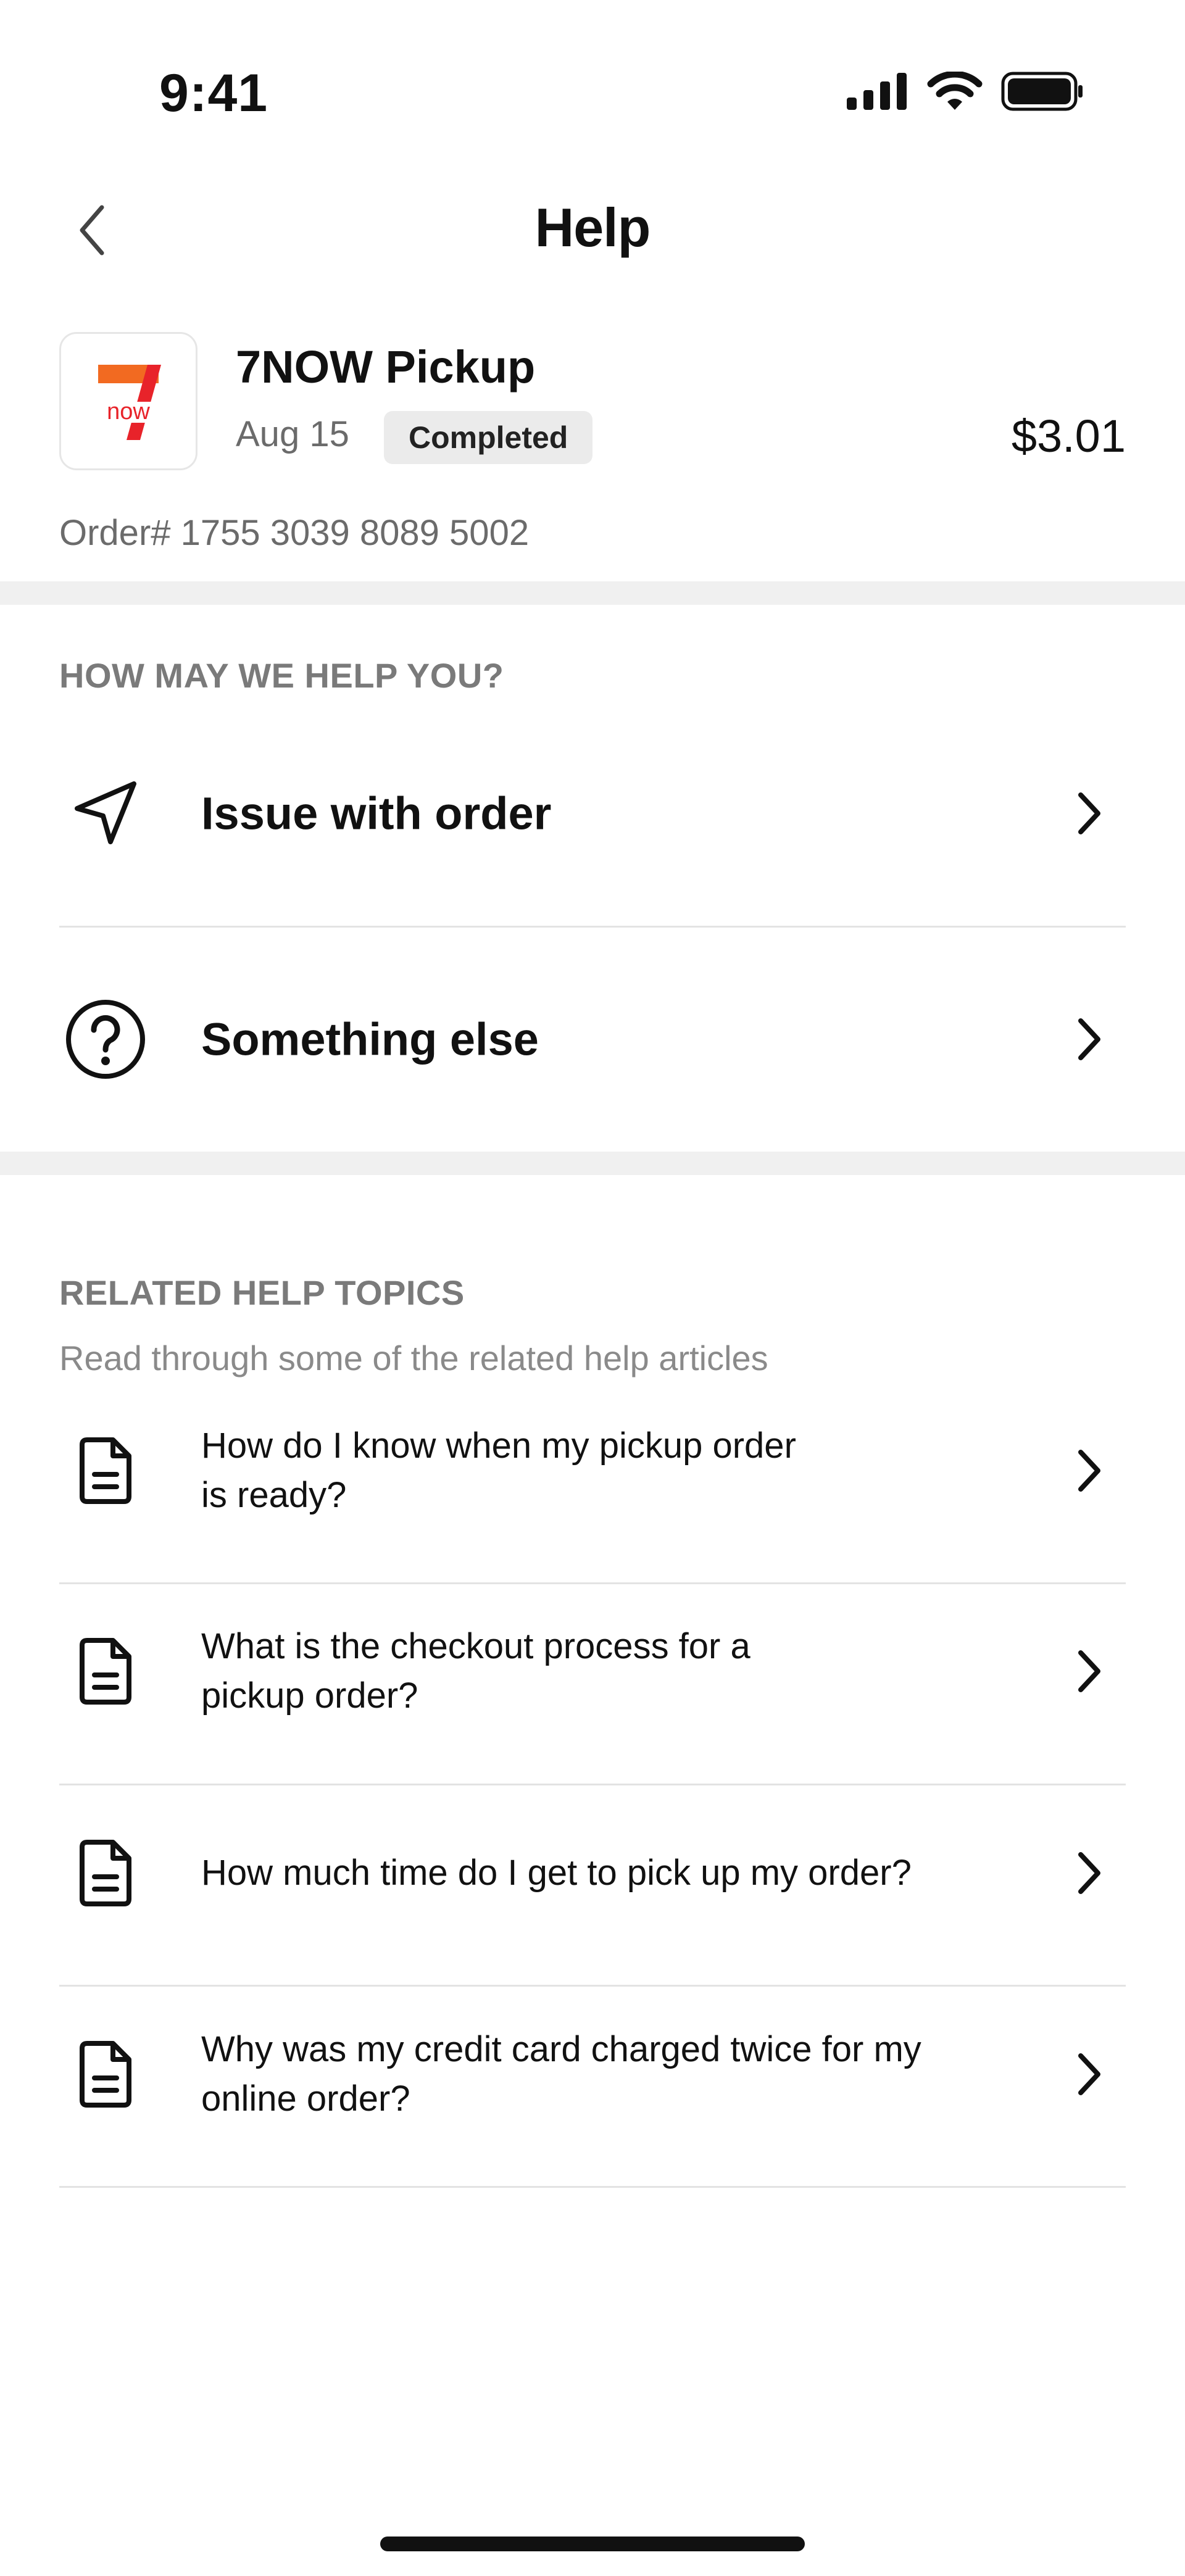  I want to click on status-badge: Completed, so click(488, 437).